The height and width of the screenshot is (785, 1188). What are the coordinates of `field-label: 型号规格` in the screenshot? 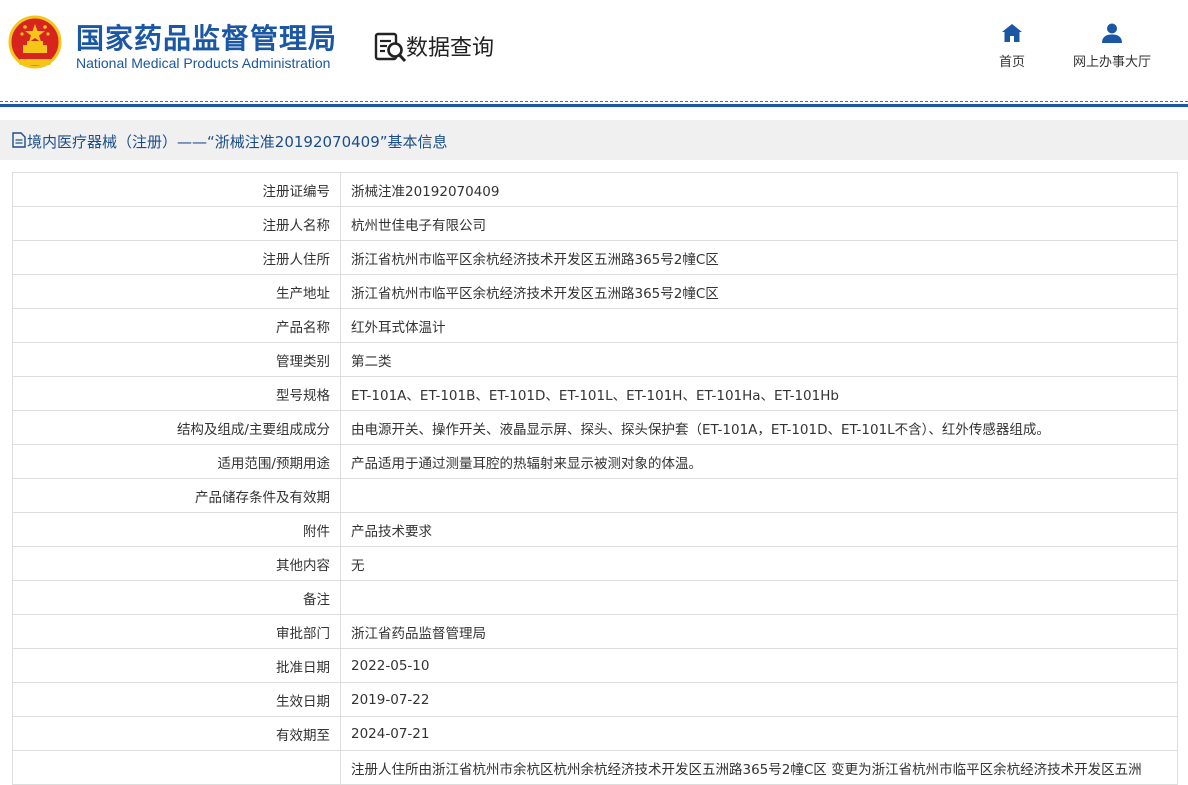 It's located at (176, 393).